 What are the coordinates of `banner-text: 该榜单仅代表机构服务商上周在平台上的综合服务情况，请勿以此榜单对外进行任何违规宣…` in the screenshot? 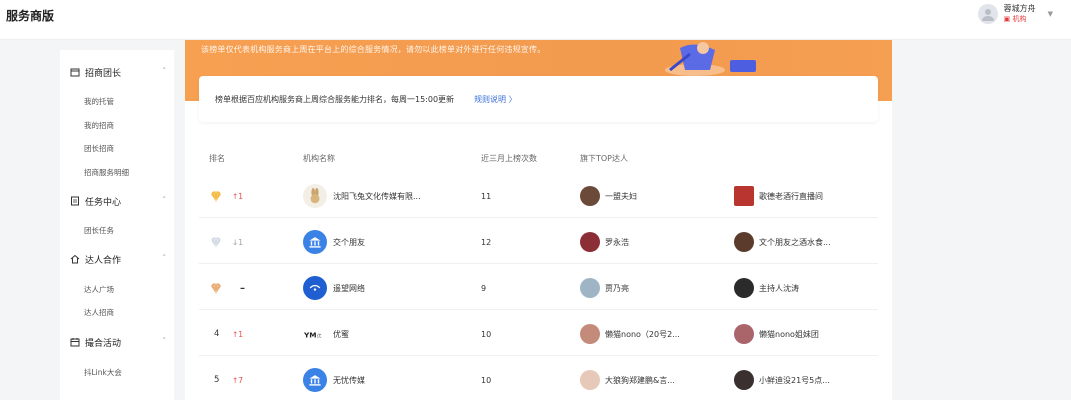 It's located at (373, 49).